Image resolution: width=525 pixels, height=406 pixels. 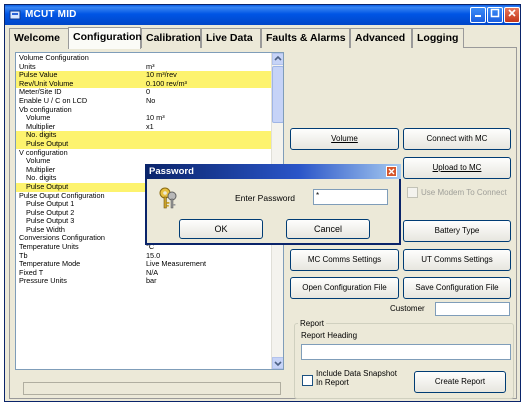 I want to click on battery-button-label: Battery Type, so click(x=457, y=230).